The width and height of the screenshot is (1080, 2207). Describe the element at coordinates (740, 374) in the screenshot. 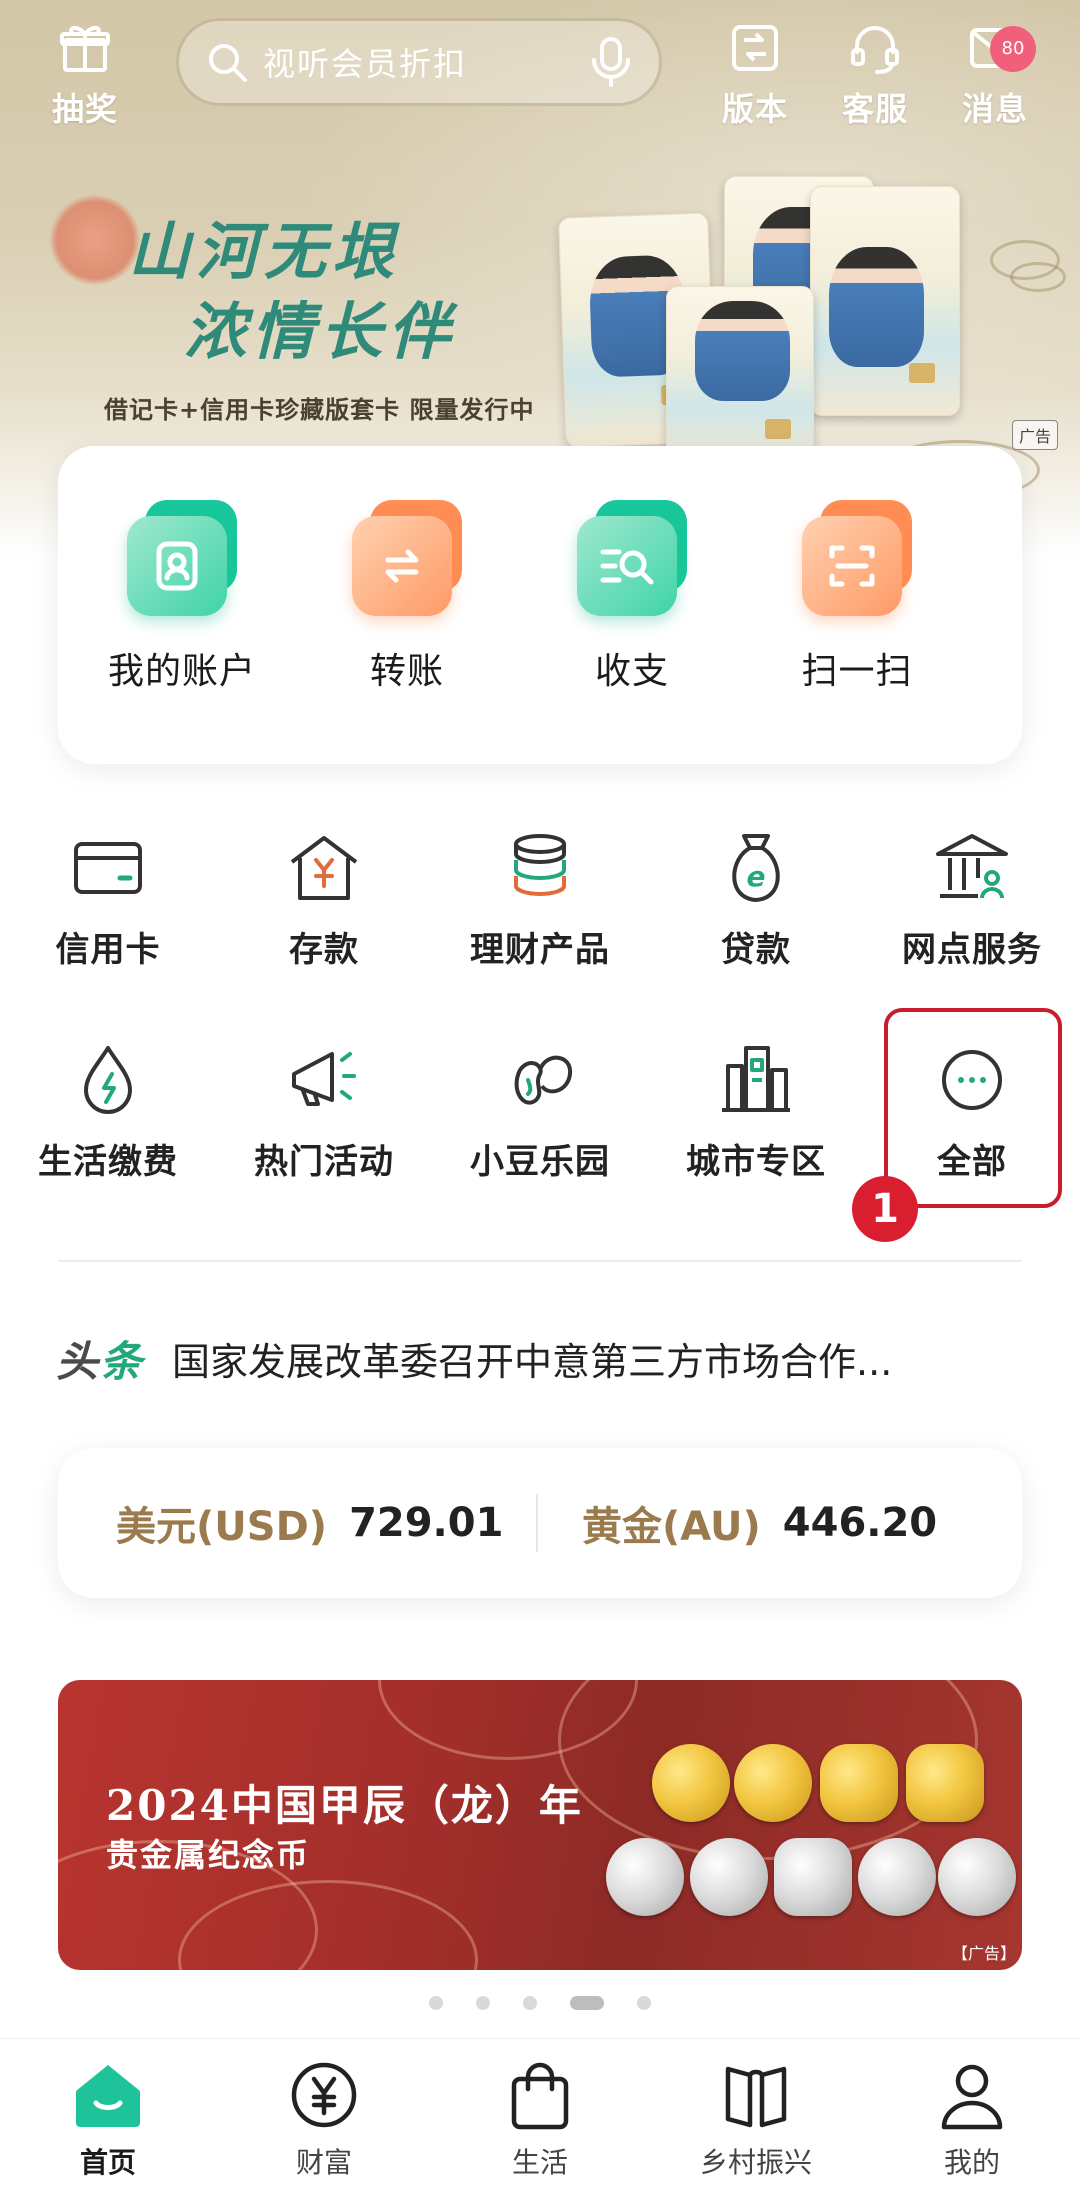

I see `card-image` at that location.